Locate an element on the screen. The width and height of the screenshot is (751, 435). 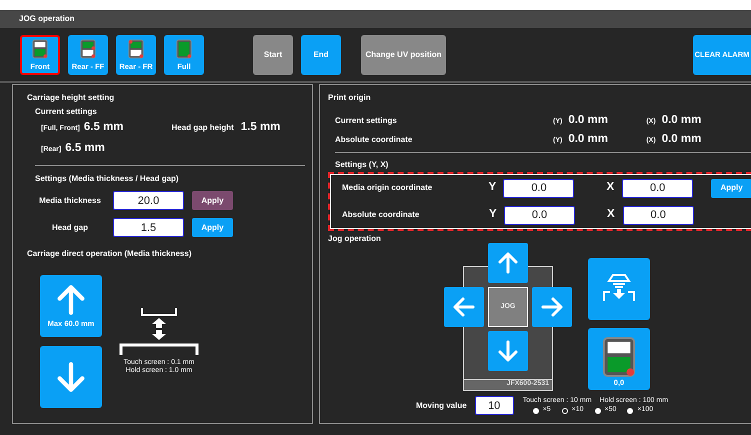
setting-label: Head gap height is located at coordinates (203, 128).